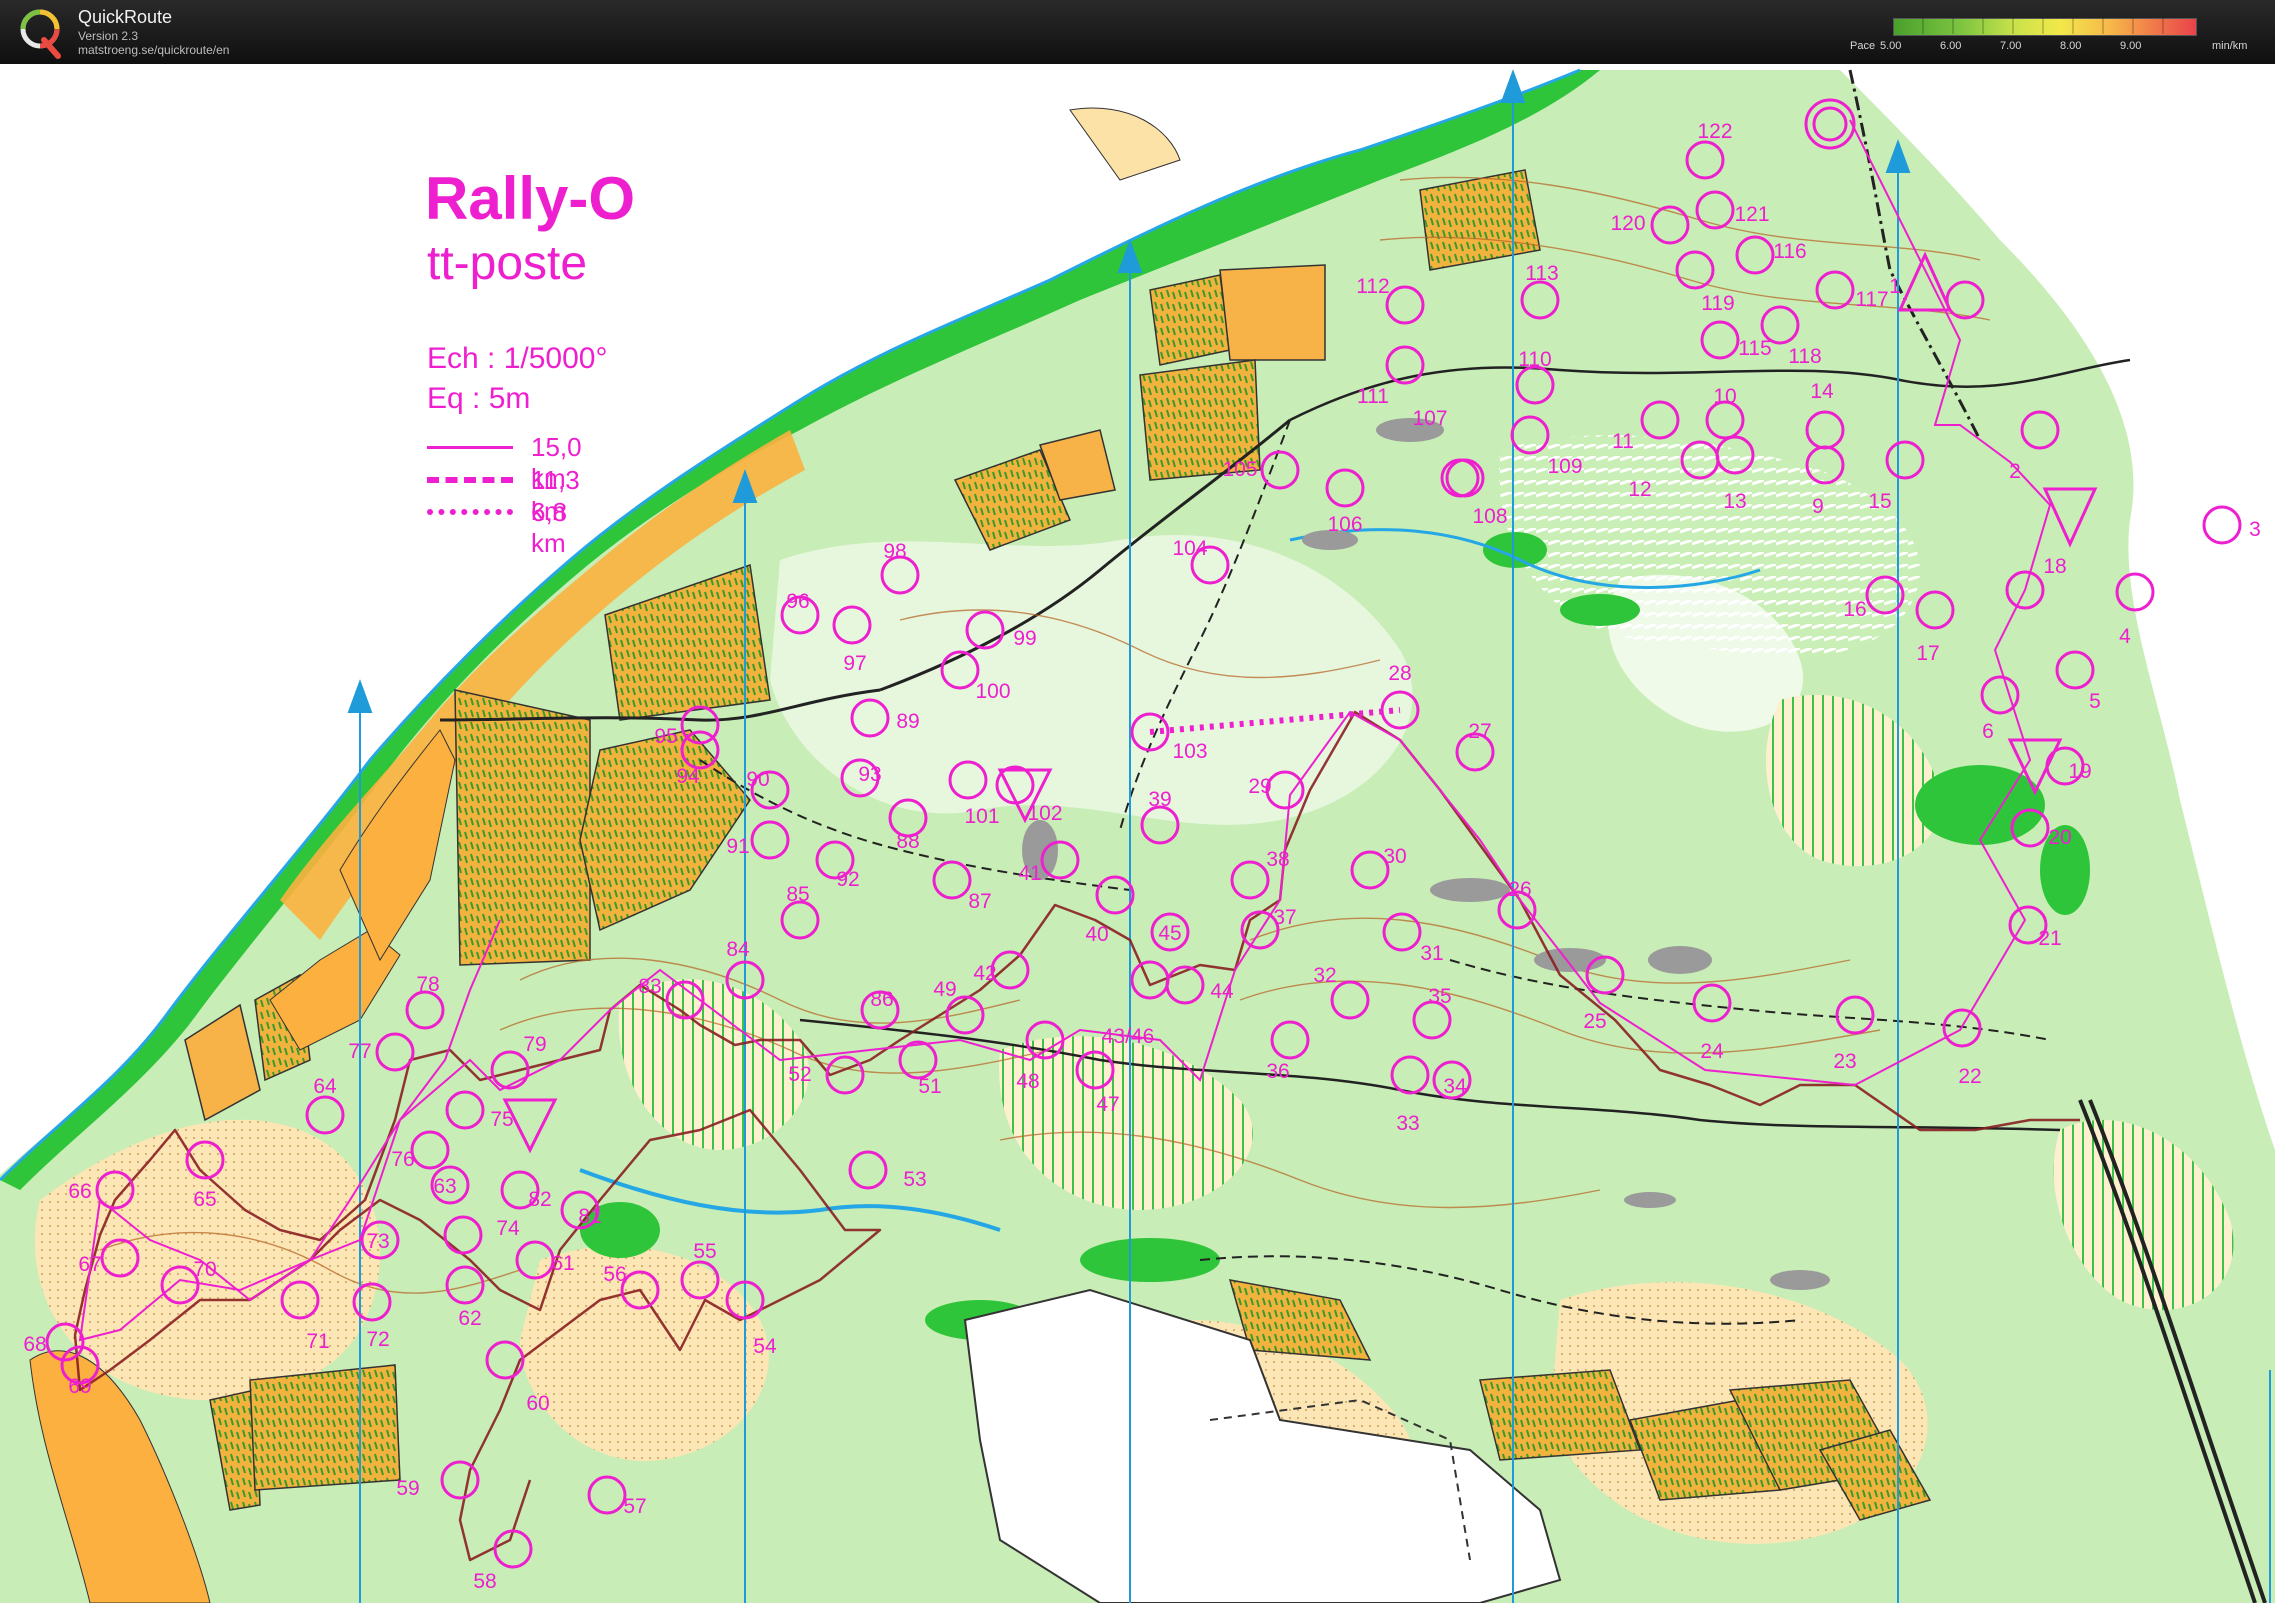 The width and height of the screenshot is (2275, 1603). I want to click on pace-label: Pace, so click(1863, 46).